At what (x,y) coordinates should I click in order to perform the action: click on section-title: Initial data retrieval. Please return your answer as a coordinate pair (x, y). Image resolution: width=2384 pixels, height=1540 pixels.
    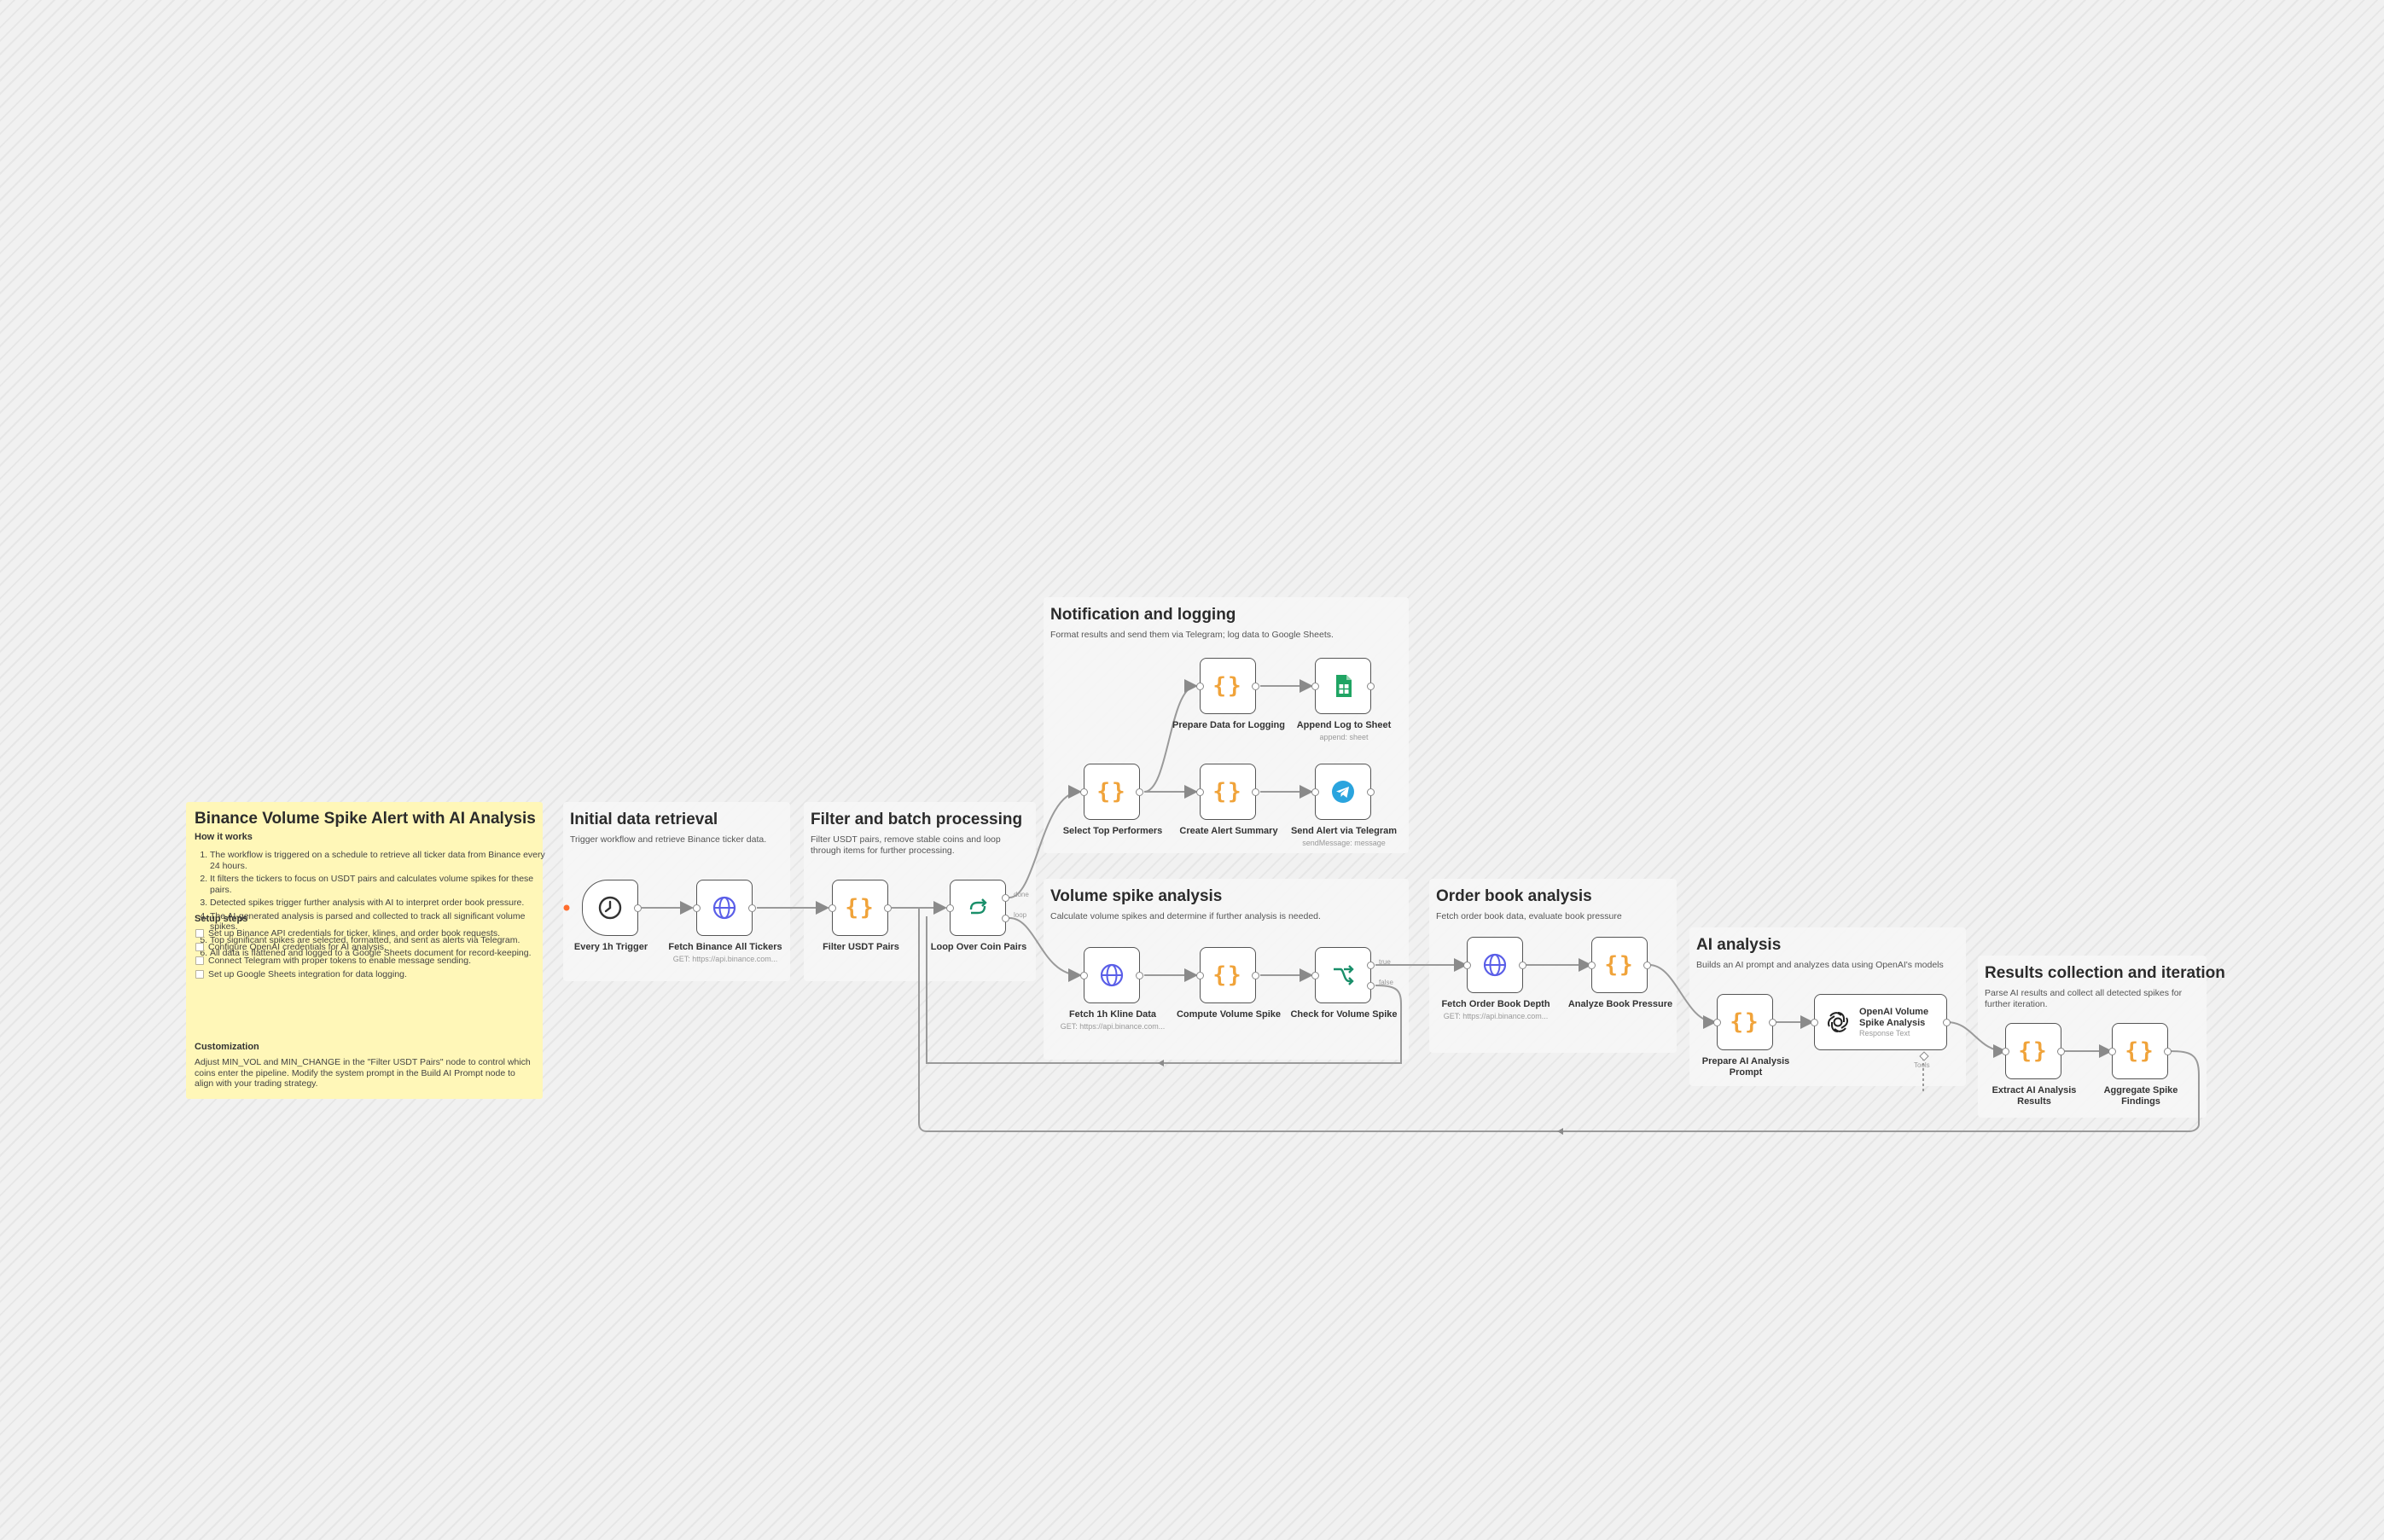
    Looking at the image, I should click on (644, 819).